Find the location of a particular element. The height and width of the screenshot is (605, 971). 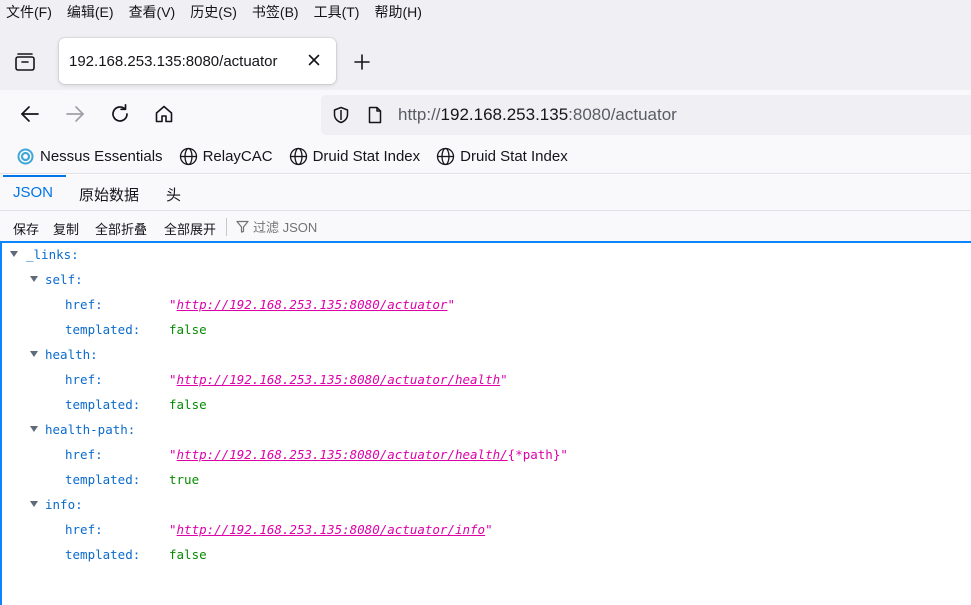

tab-title: 192.168.253.135:8080/actuator is located at coordinates (173, 61).